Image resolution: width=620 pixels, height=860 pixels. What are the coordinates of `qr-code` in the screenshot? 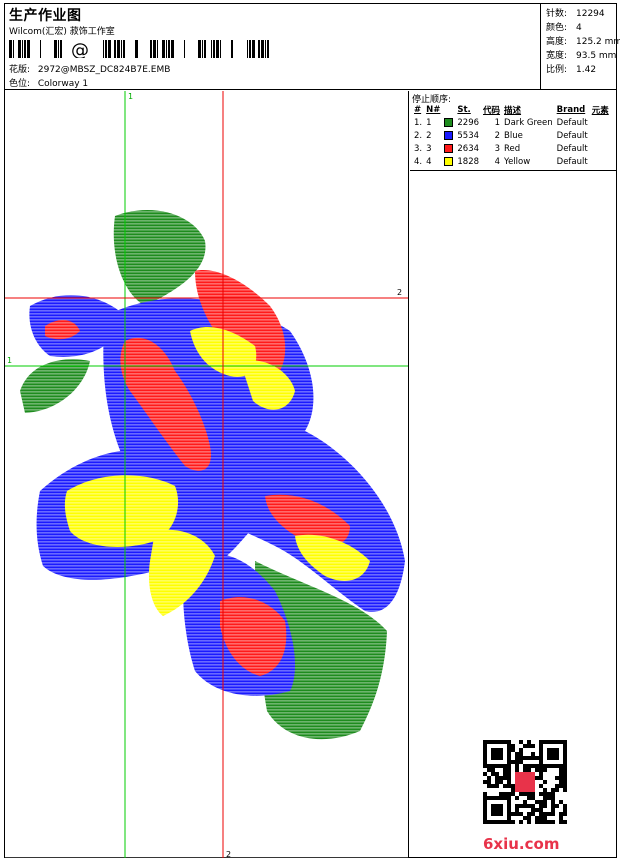 It's located at (525, 782).